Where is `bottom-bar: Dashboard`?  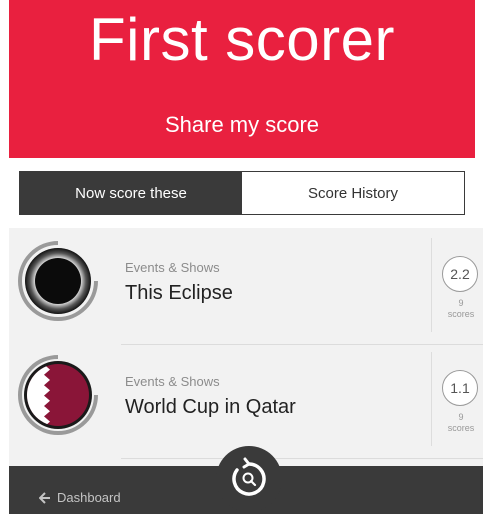
bottom-bar: Dashboard is located at coordinates (246, 480).